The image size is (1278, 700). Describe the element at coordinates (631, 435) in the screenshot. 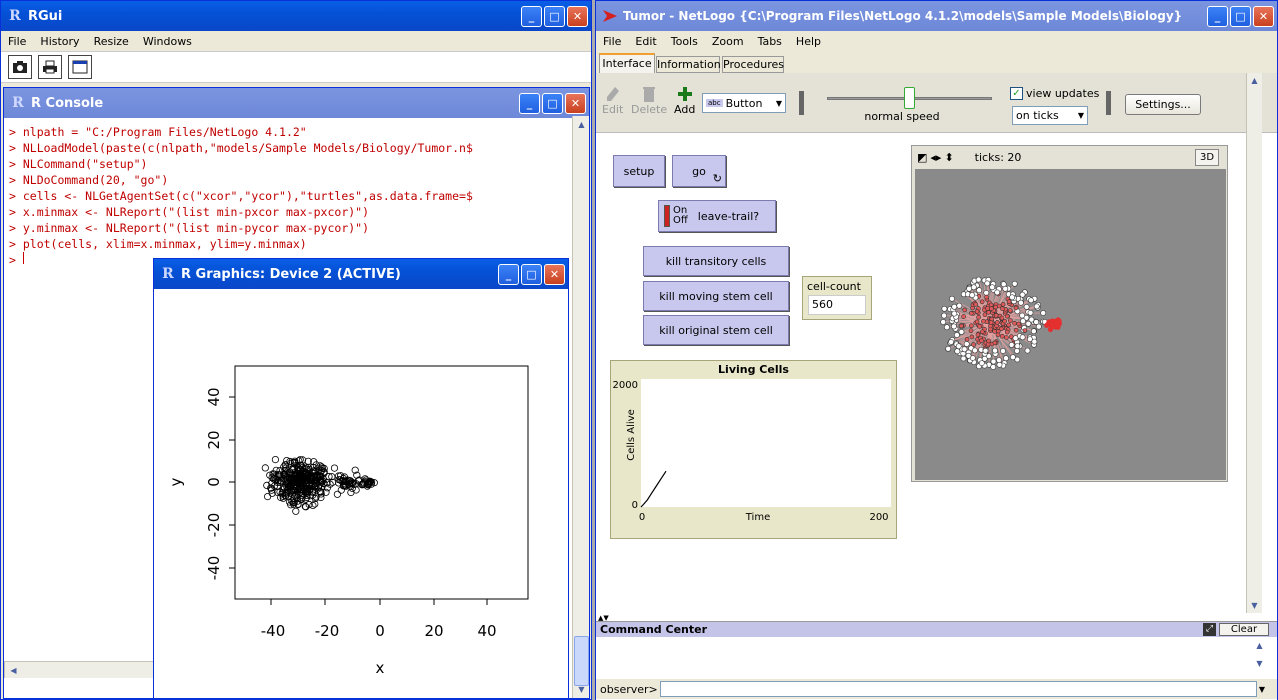

I see `plot-y-label: Cells Alive` at that location.